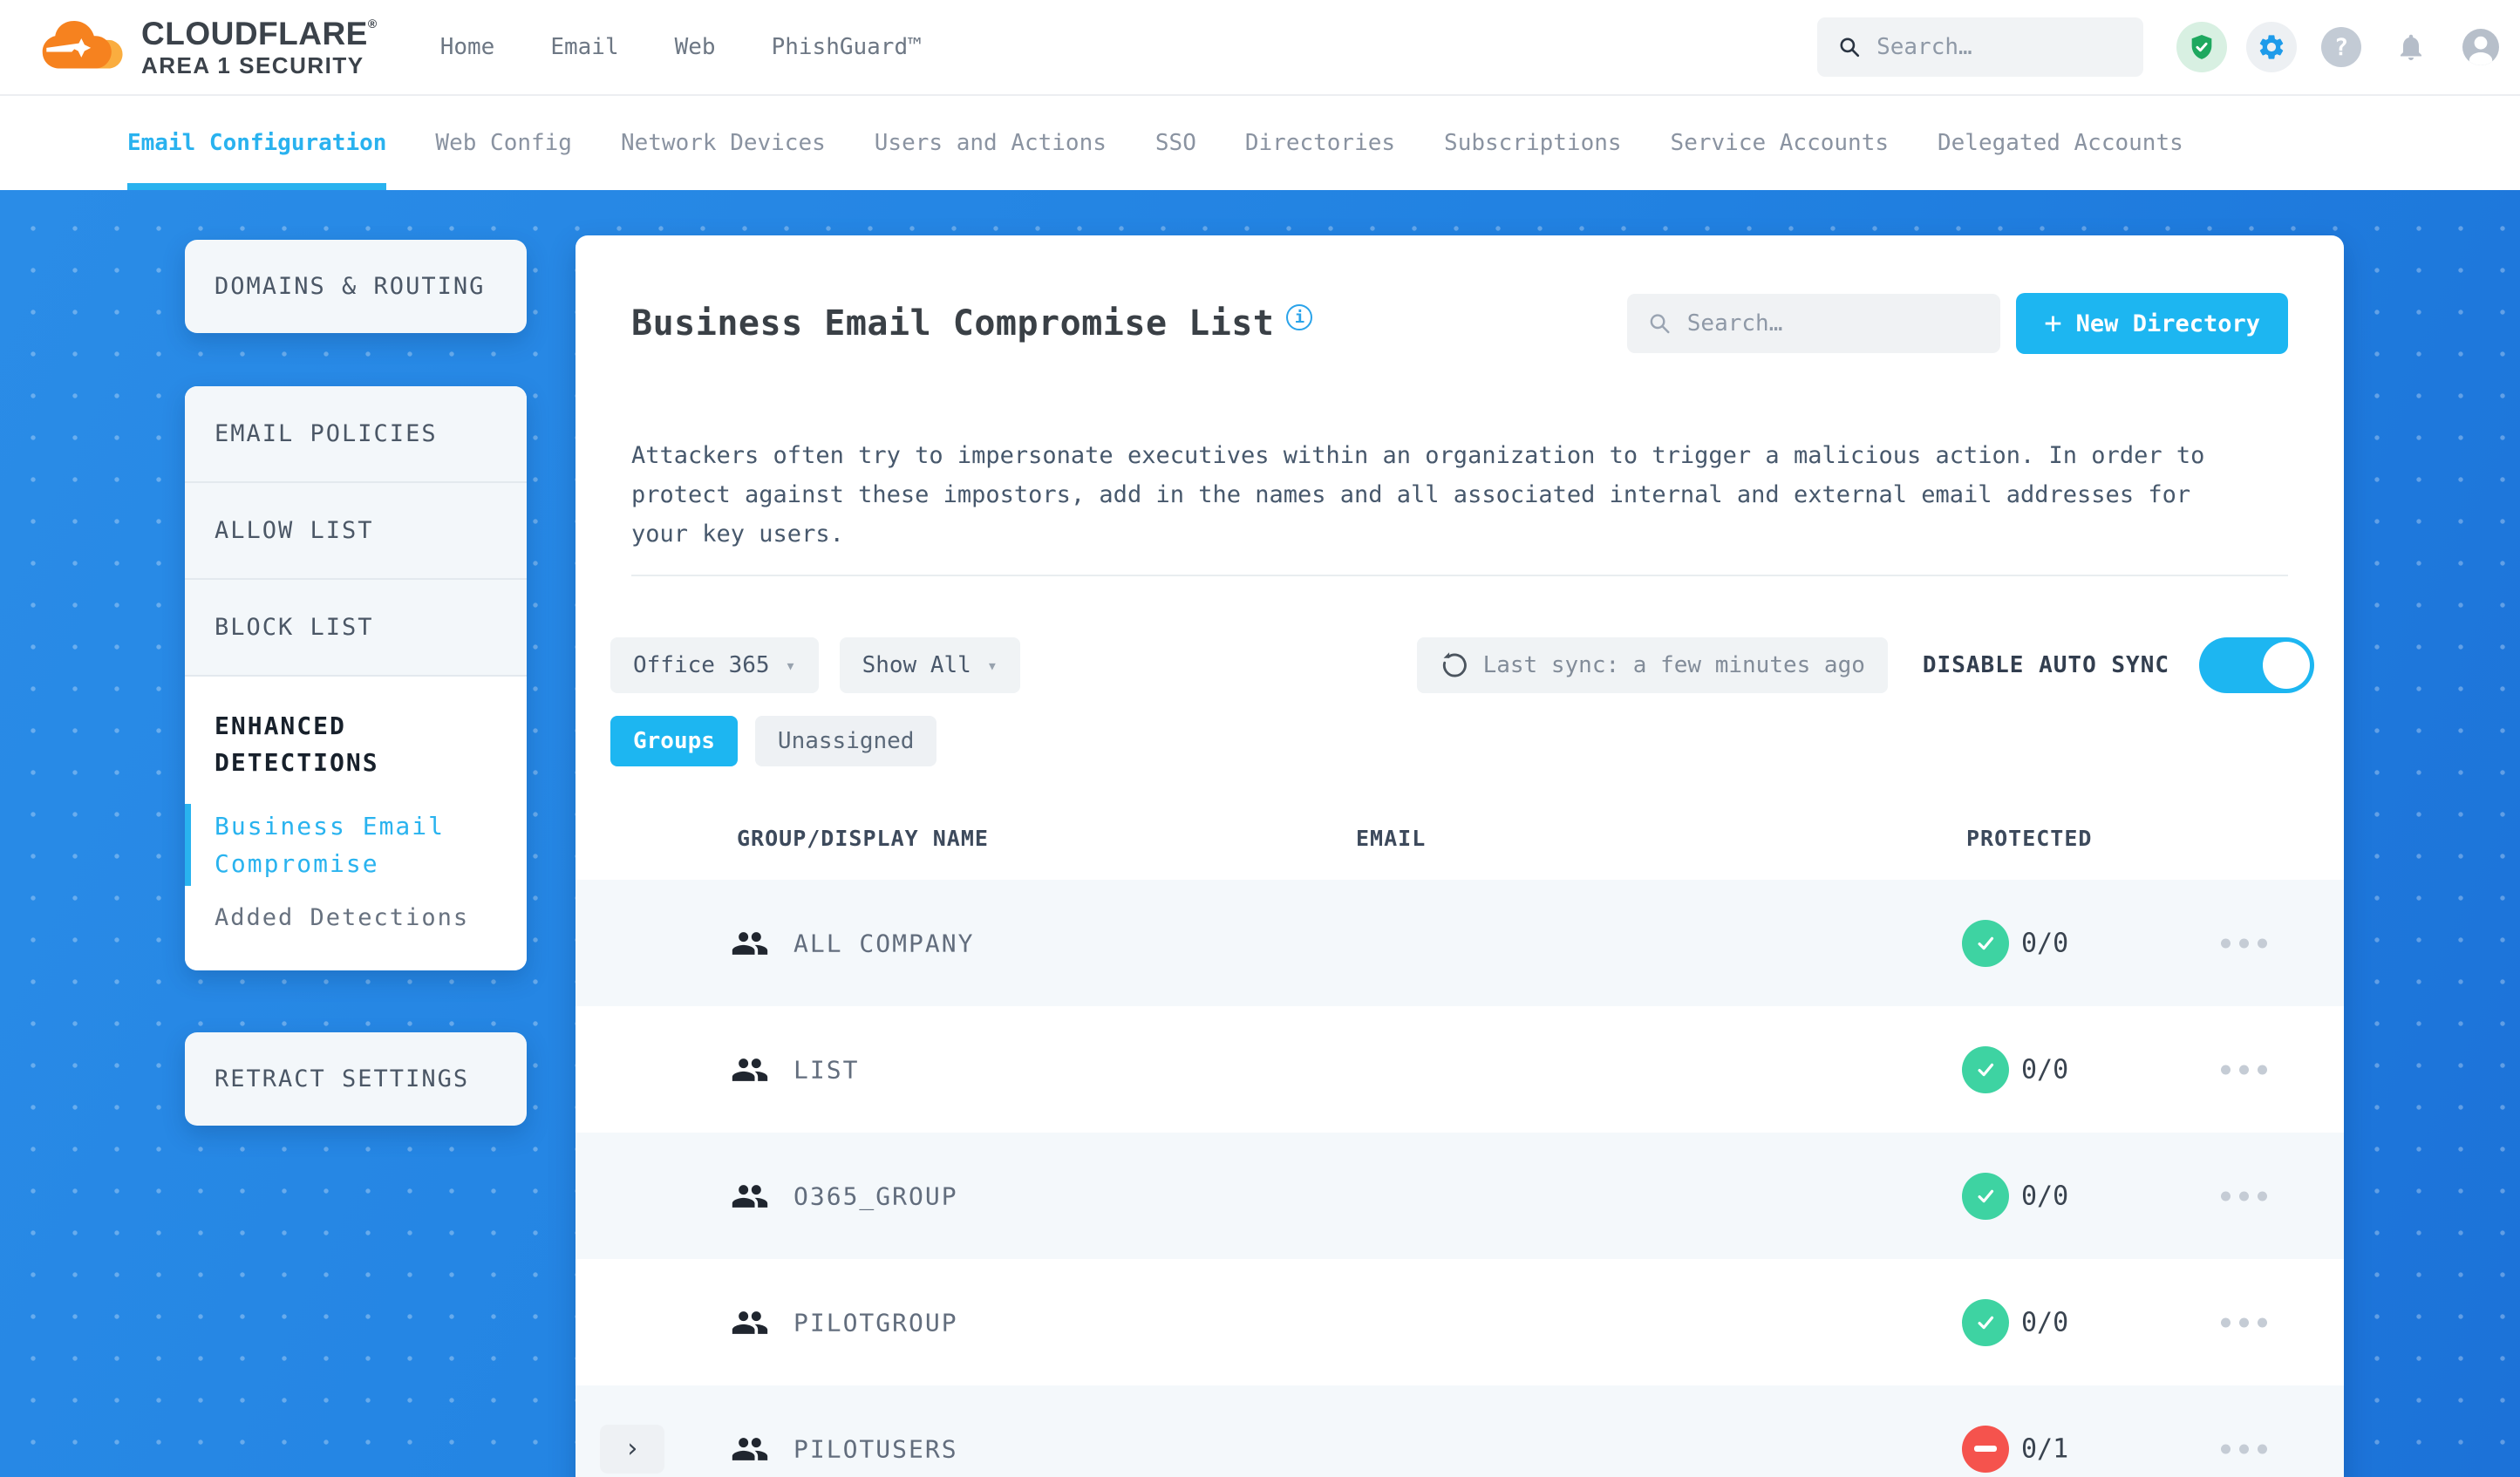  I want to click on protected-count: 0/0, so click(2045, 1196).